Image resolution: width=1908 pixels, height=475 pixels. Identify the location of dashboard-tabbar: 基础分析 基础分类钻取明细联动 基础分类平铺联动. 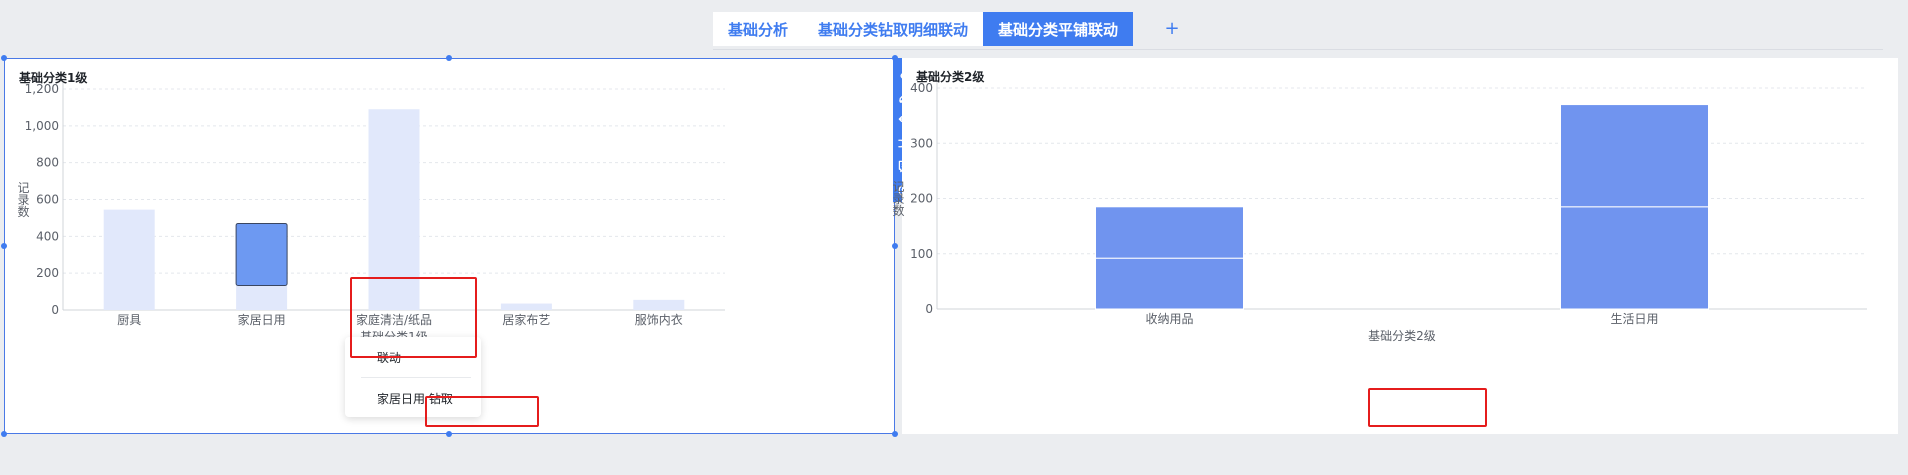
(923, 29).